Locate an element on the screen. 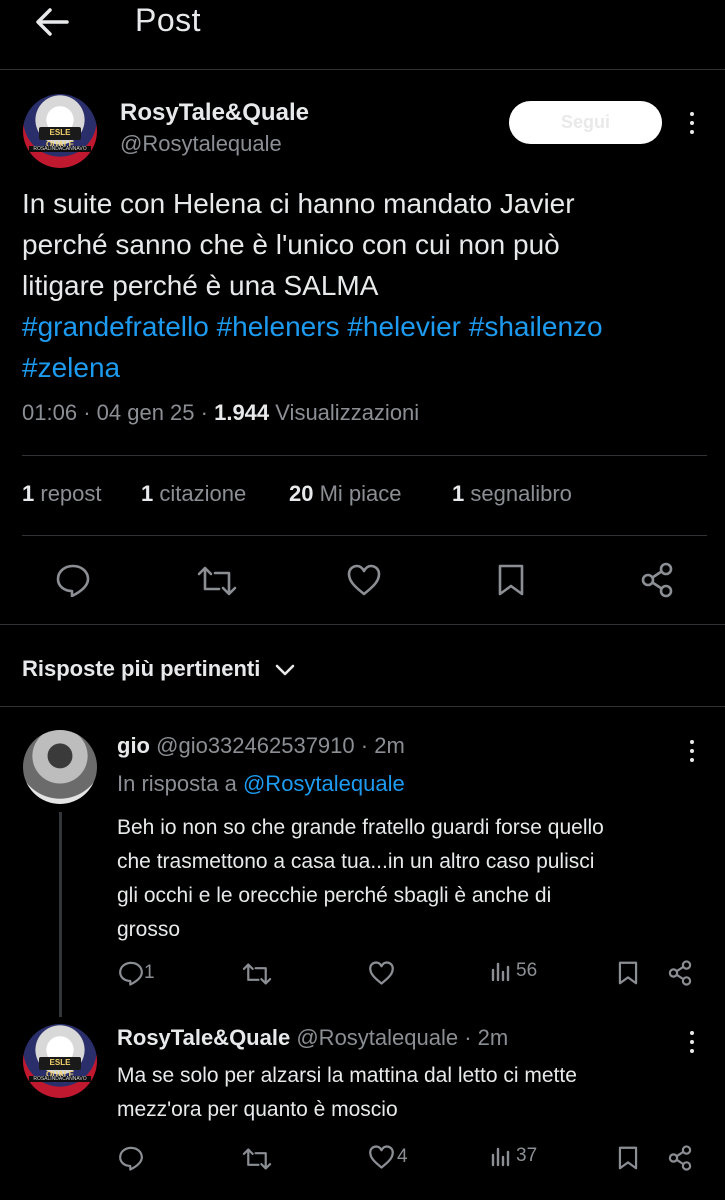 This screenshot has height=1200, width=725. author-avatar: ESLE QUALE ROSALINDACANNAVO is located at coordinates (60, 131).